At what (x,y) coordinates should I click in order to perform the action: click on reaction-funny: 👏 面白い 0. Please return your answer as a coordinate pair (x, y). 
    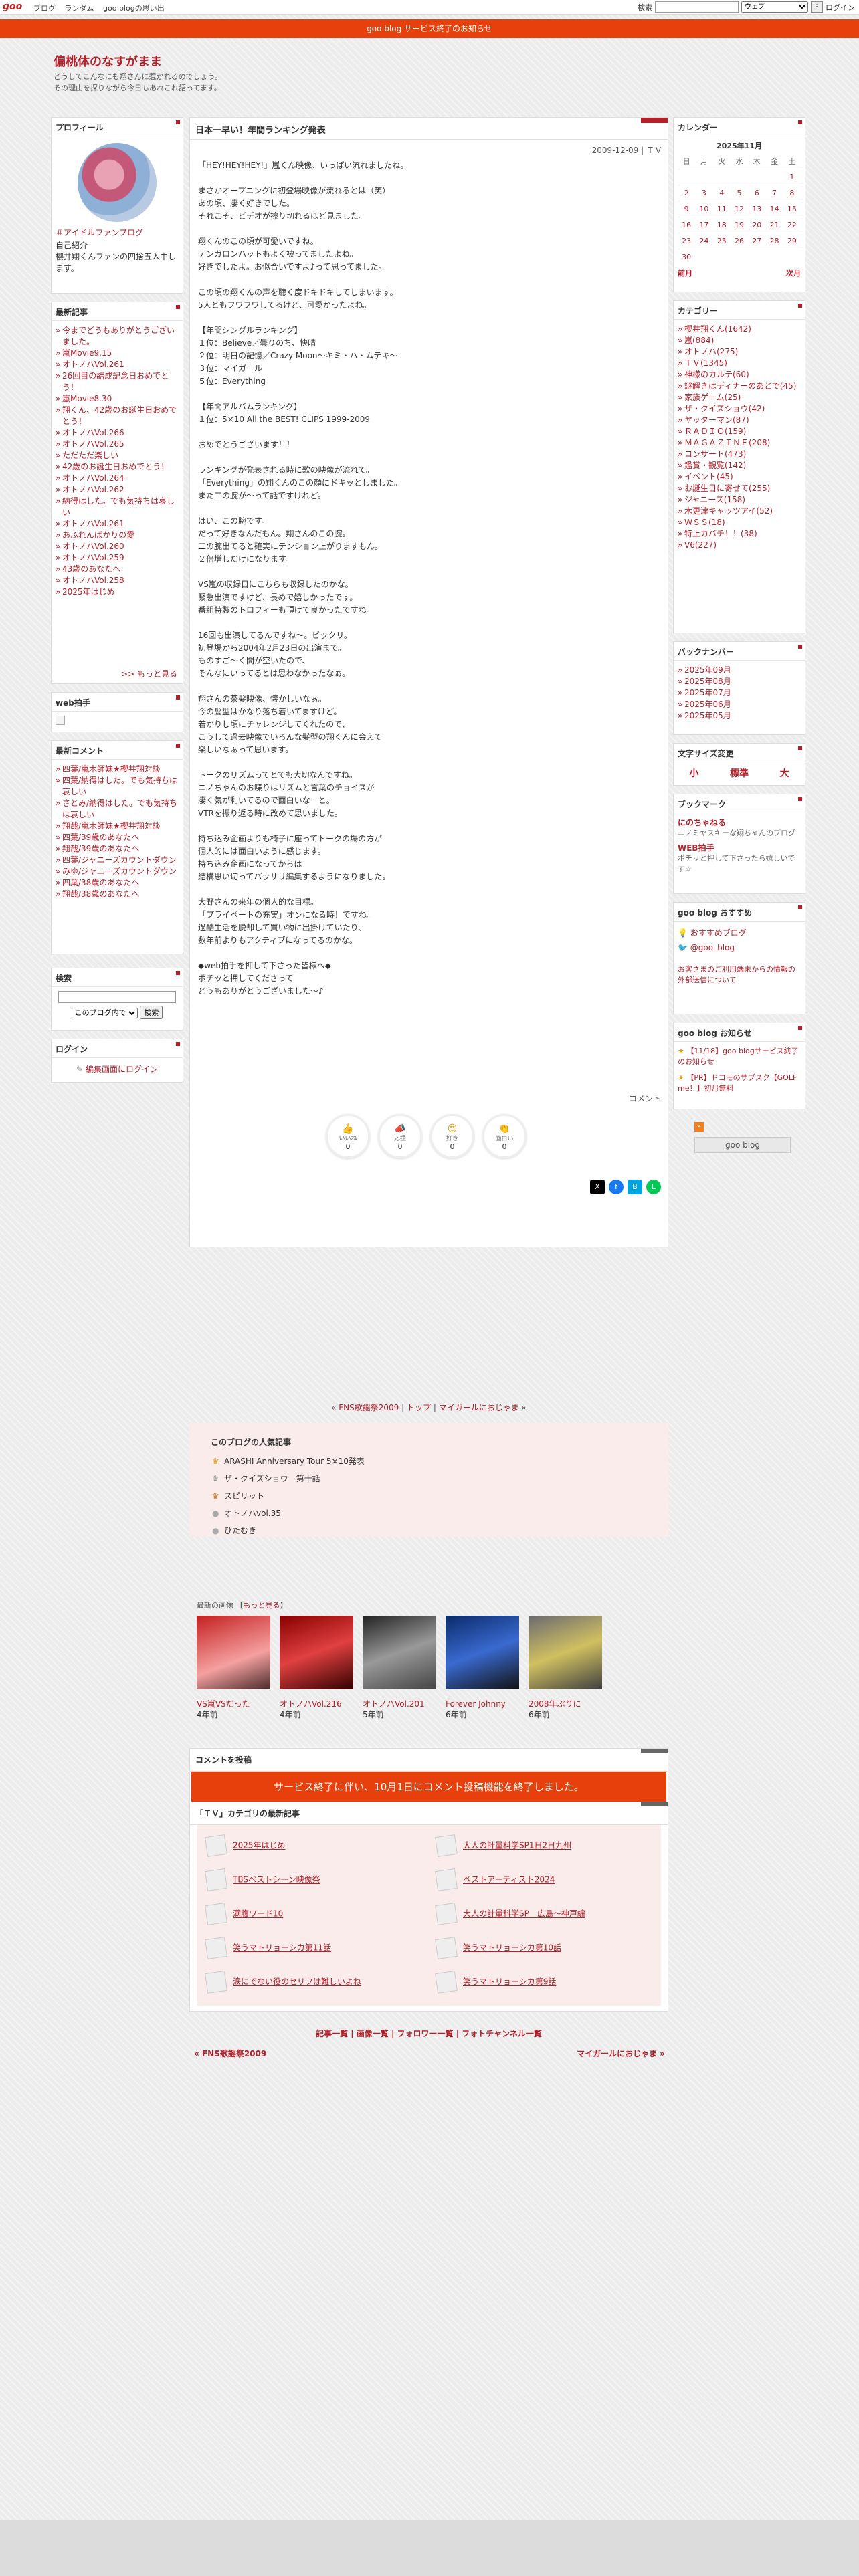
    Looking at the image, I should click on (504, 1136).